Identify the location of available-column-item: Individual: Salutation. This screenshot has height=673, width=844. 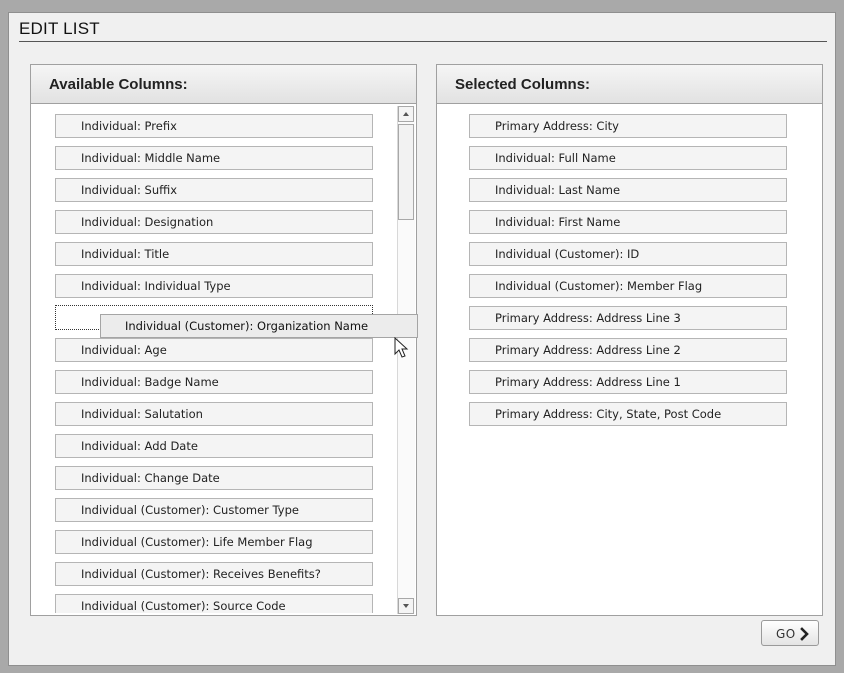
(214, 414).